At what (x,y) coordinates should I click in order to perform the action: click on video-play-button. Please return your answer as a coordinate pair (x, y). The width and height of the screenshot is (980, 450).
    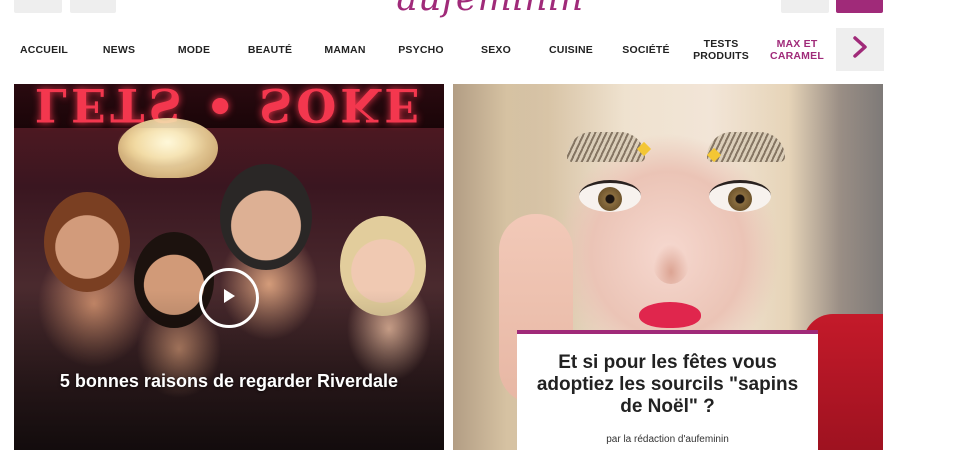
    Looking at the image, I should click on (229, 298).